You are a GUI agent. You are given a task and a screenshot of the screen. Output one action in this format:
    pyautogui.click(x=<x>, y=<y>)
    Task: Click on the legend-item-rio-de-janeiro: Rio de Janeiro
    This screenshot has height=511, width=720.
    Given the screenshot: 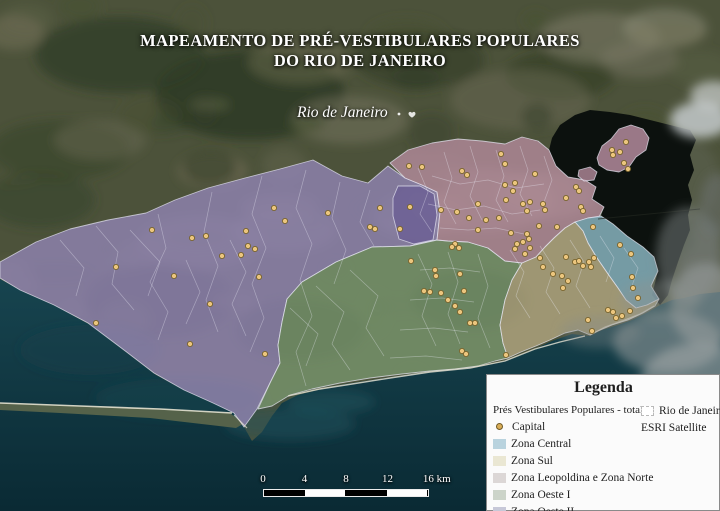 What is the action you would take?
    pyautogui.click(x=680, y=410)
    